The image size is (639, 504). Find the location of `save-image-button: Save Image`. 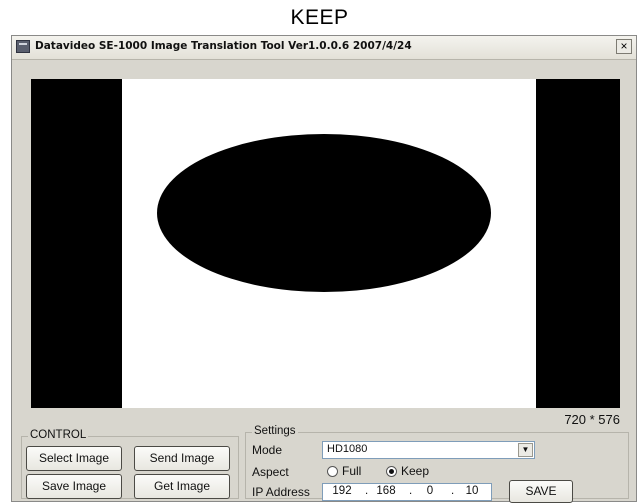

save-image-button: Save Image is located at coordinates (74, 486).